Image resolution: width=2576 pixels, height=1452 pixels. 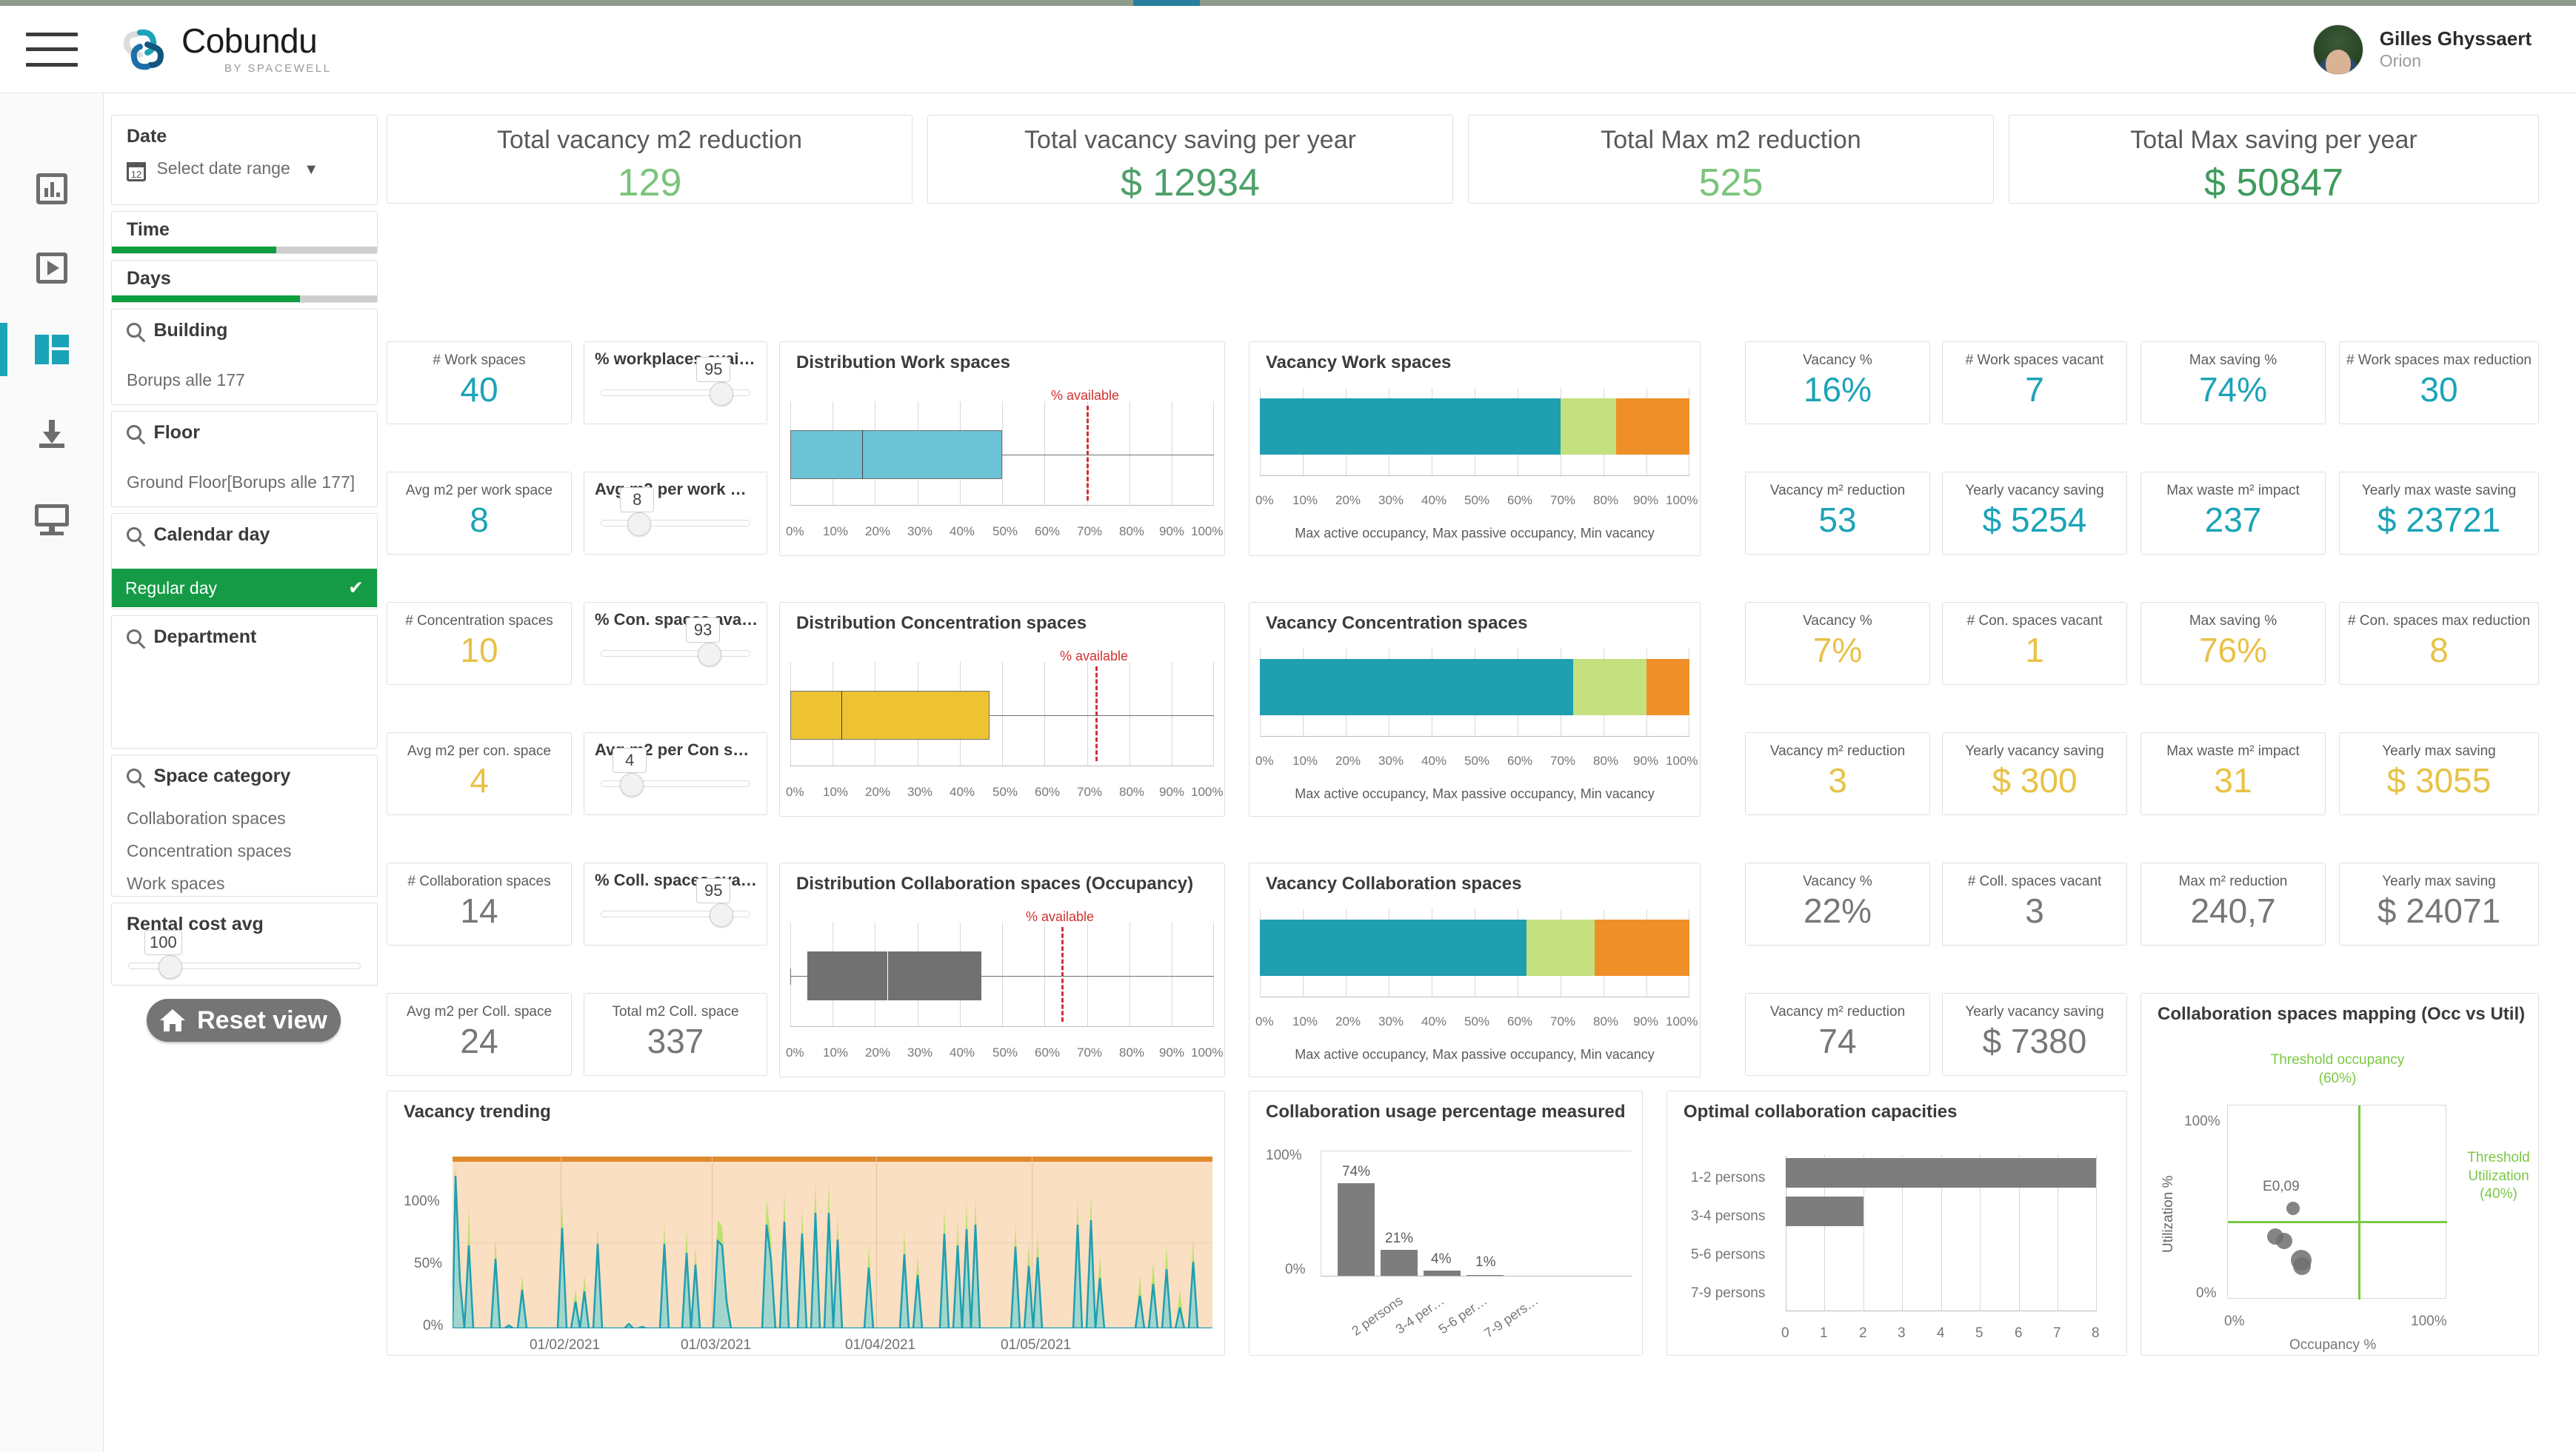 What do you see at coordinates (244, 160) in the screenshot?
I see `filter-date: Date 12 Select date range ▼` at bounding box center [244, 160].